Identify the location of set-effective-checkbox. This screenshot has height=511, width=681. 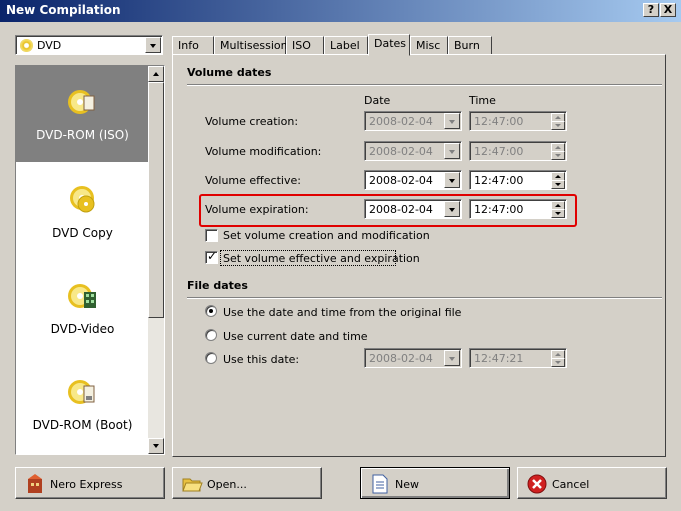
(211, 256).